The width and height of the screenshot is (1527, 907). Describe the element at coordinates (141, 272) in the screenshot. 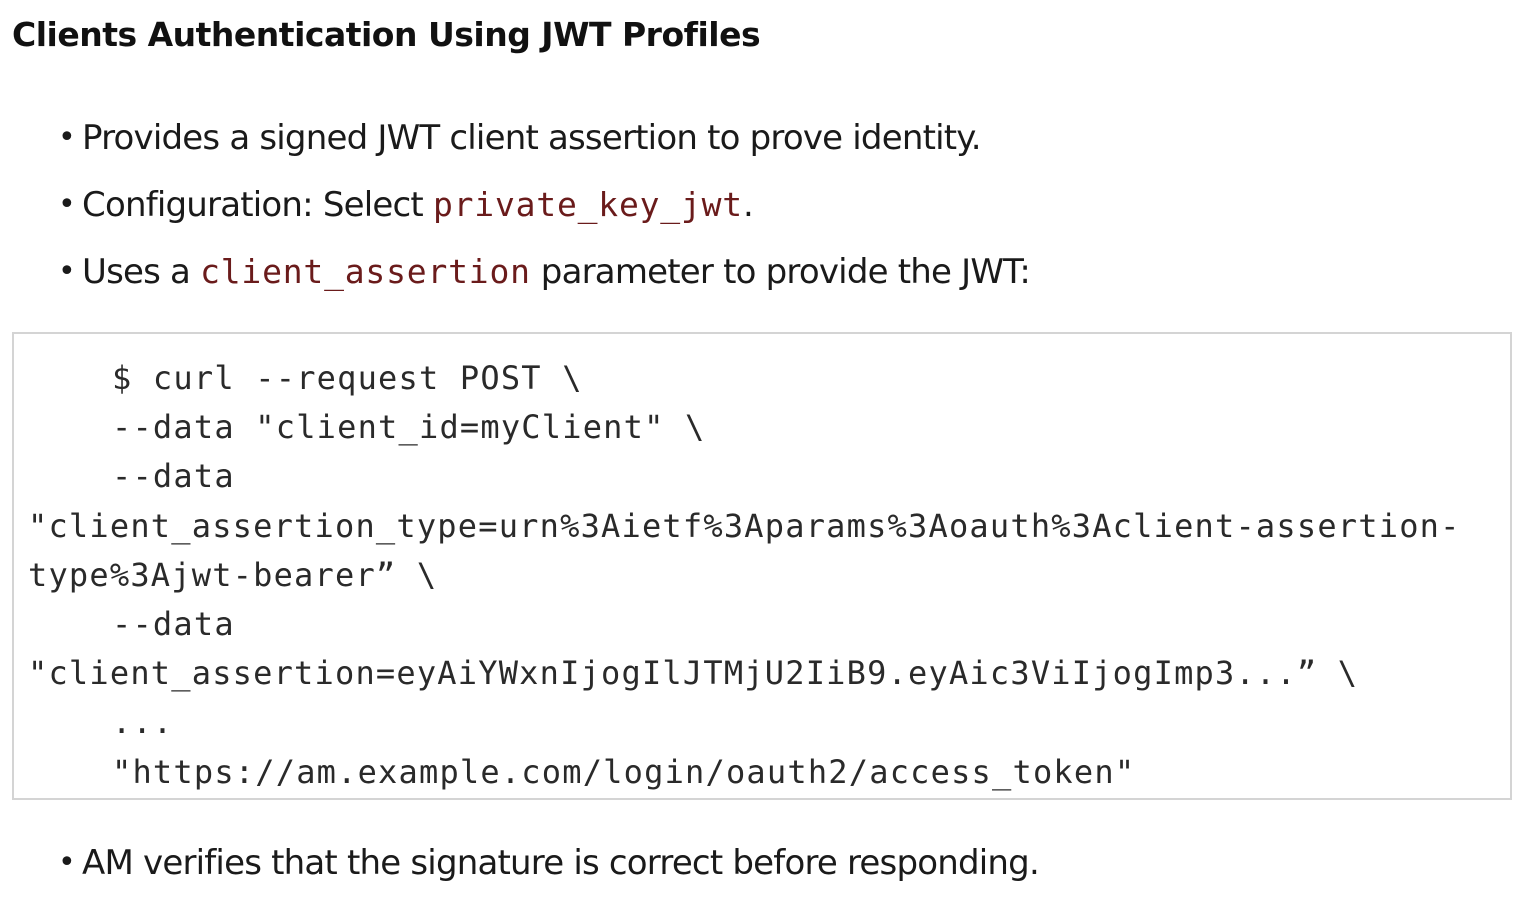

I see `bullet-text: Uses a` at that location.